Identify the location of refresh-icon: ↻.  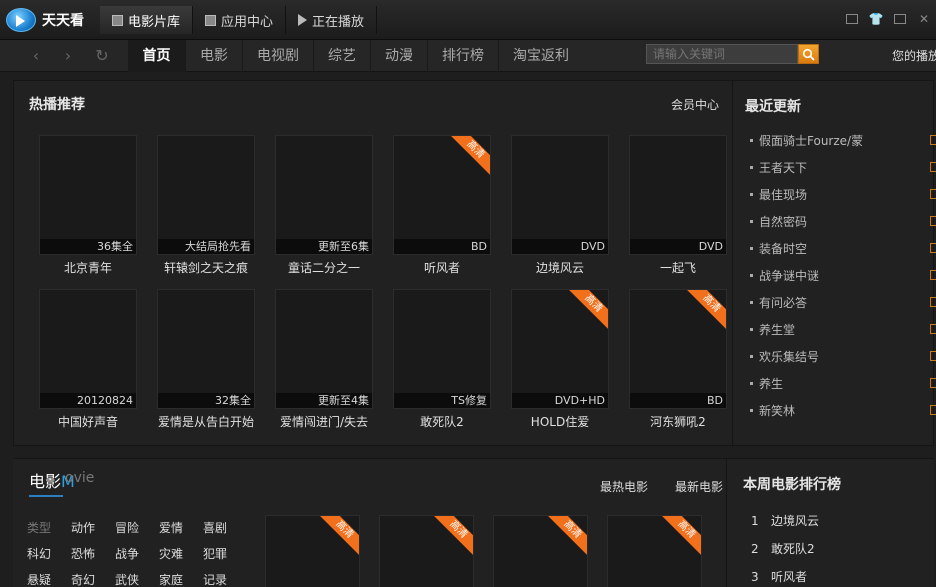
(102, 56).